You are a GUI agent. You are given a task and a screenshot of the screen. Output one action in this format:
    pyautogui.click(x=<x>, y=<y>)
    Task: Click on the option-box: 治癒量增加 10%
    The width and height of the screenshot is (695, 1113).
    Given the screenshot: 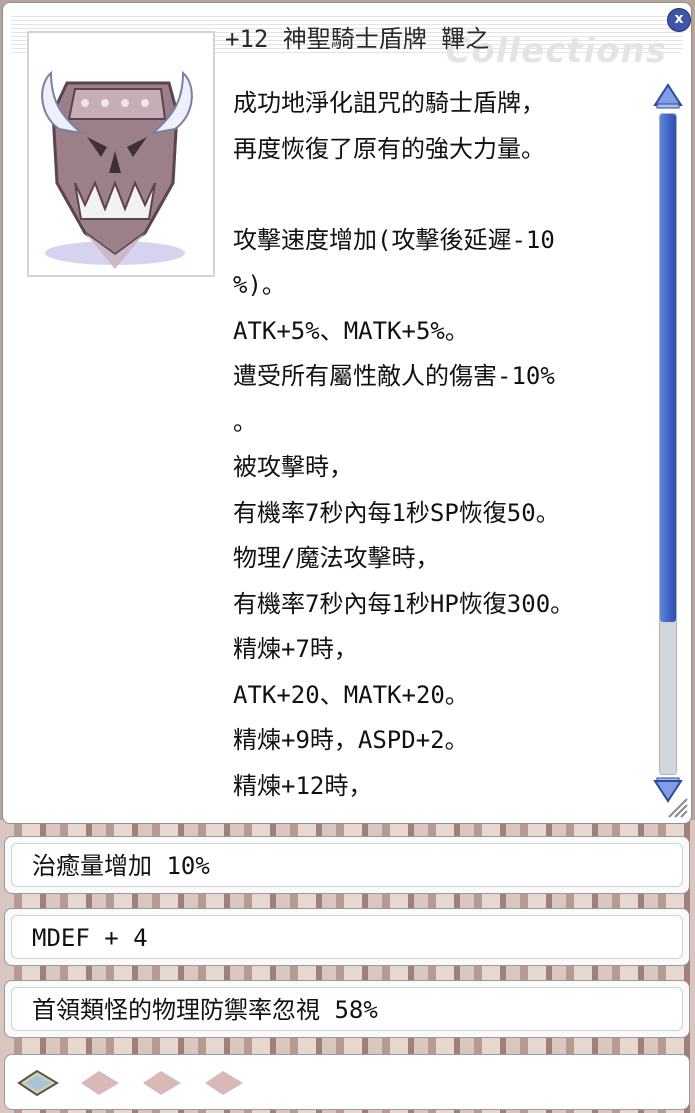 What is the action you would take?
    pyautogui.click(x=347, y=865)
    